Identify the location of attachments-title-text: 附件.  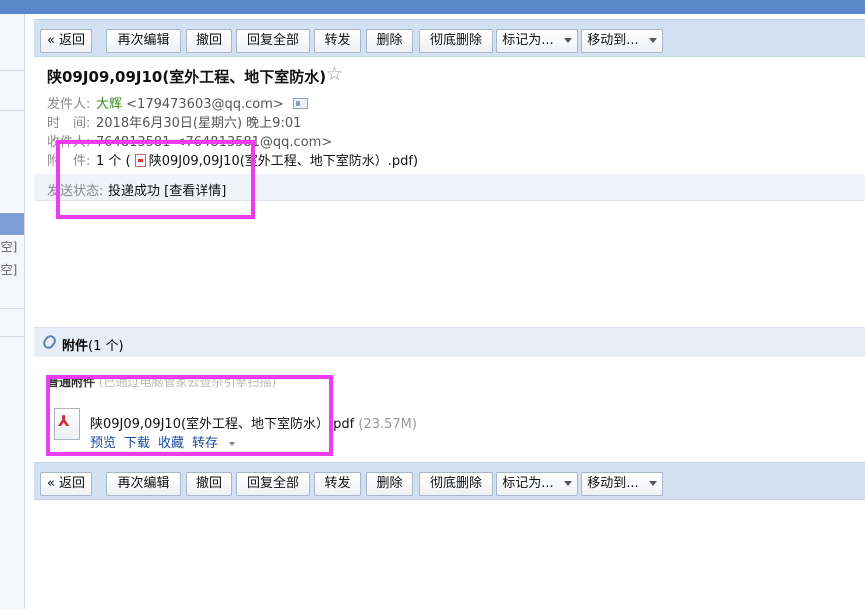
(75, 346).